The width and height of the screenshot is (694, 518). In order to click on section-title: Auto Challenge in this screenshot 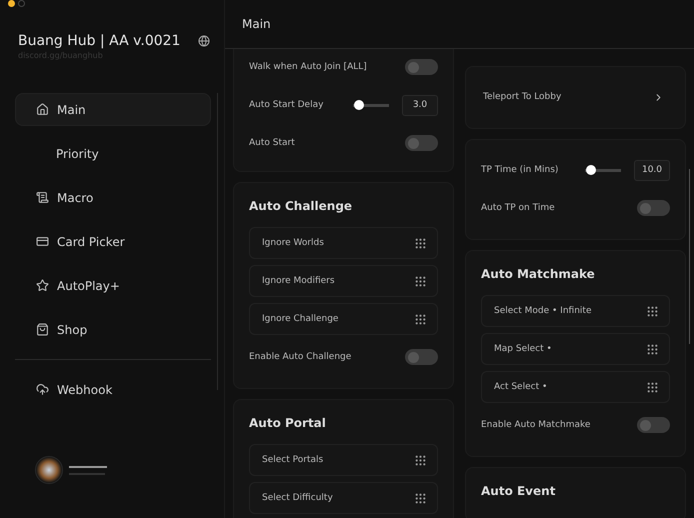, I will do `click(301, 206)`.